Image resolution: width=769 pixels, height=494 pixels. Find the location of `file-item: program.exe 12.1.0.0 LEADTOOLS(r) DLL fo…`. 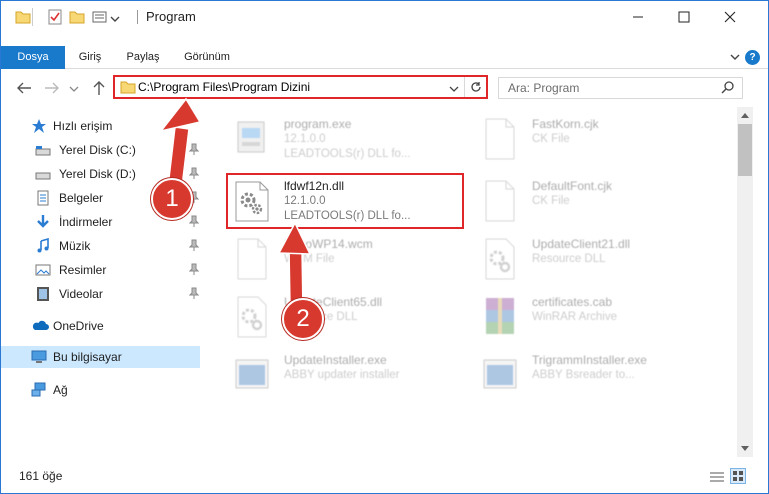

file-item: program.exe 12.1.0.0 LEADTOOLS(r) DLL fo… is located at coordinates (346, 139).